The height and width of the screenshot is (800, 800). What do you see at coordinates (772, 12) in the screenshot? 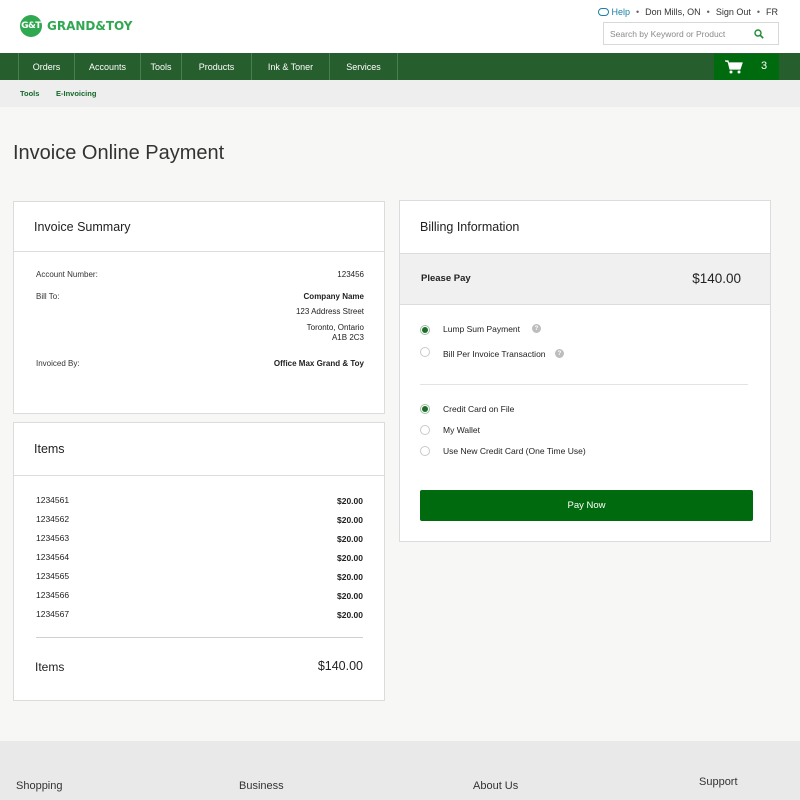
I see `language-toggle: FR` at bounding box center [772, 12].